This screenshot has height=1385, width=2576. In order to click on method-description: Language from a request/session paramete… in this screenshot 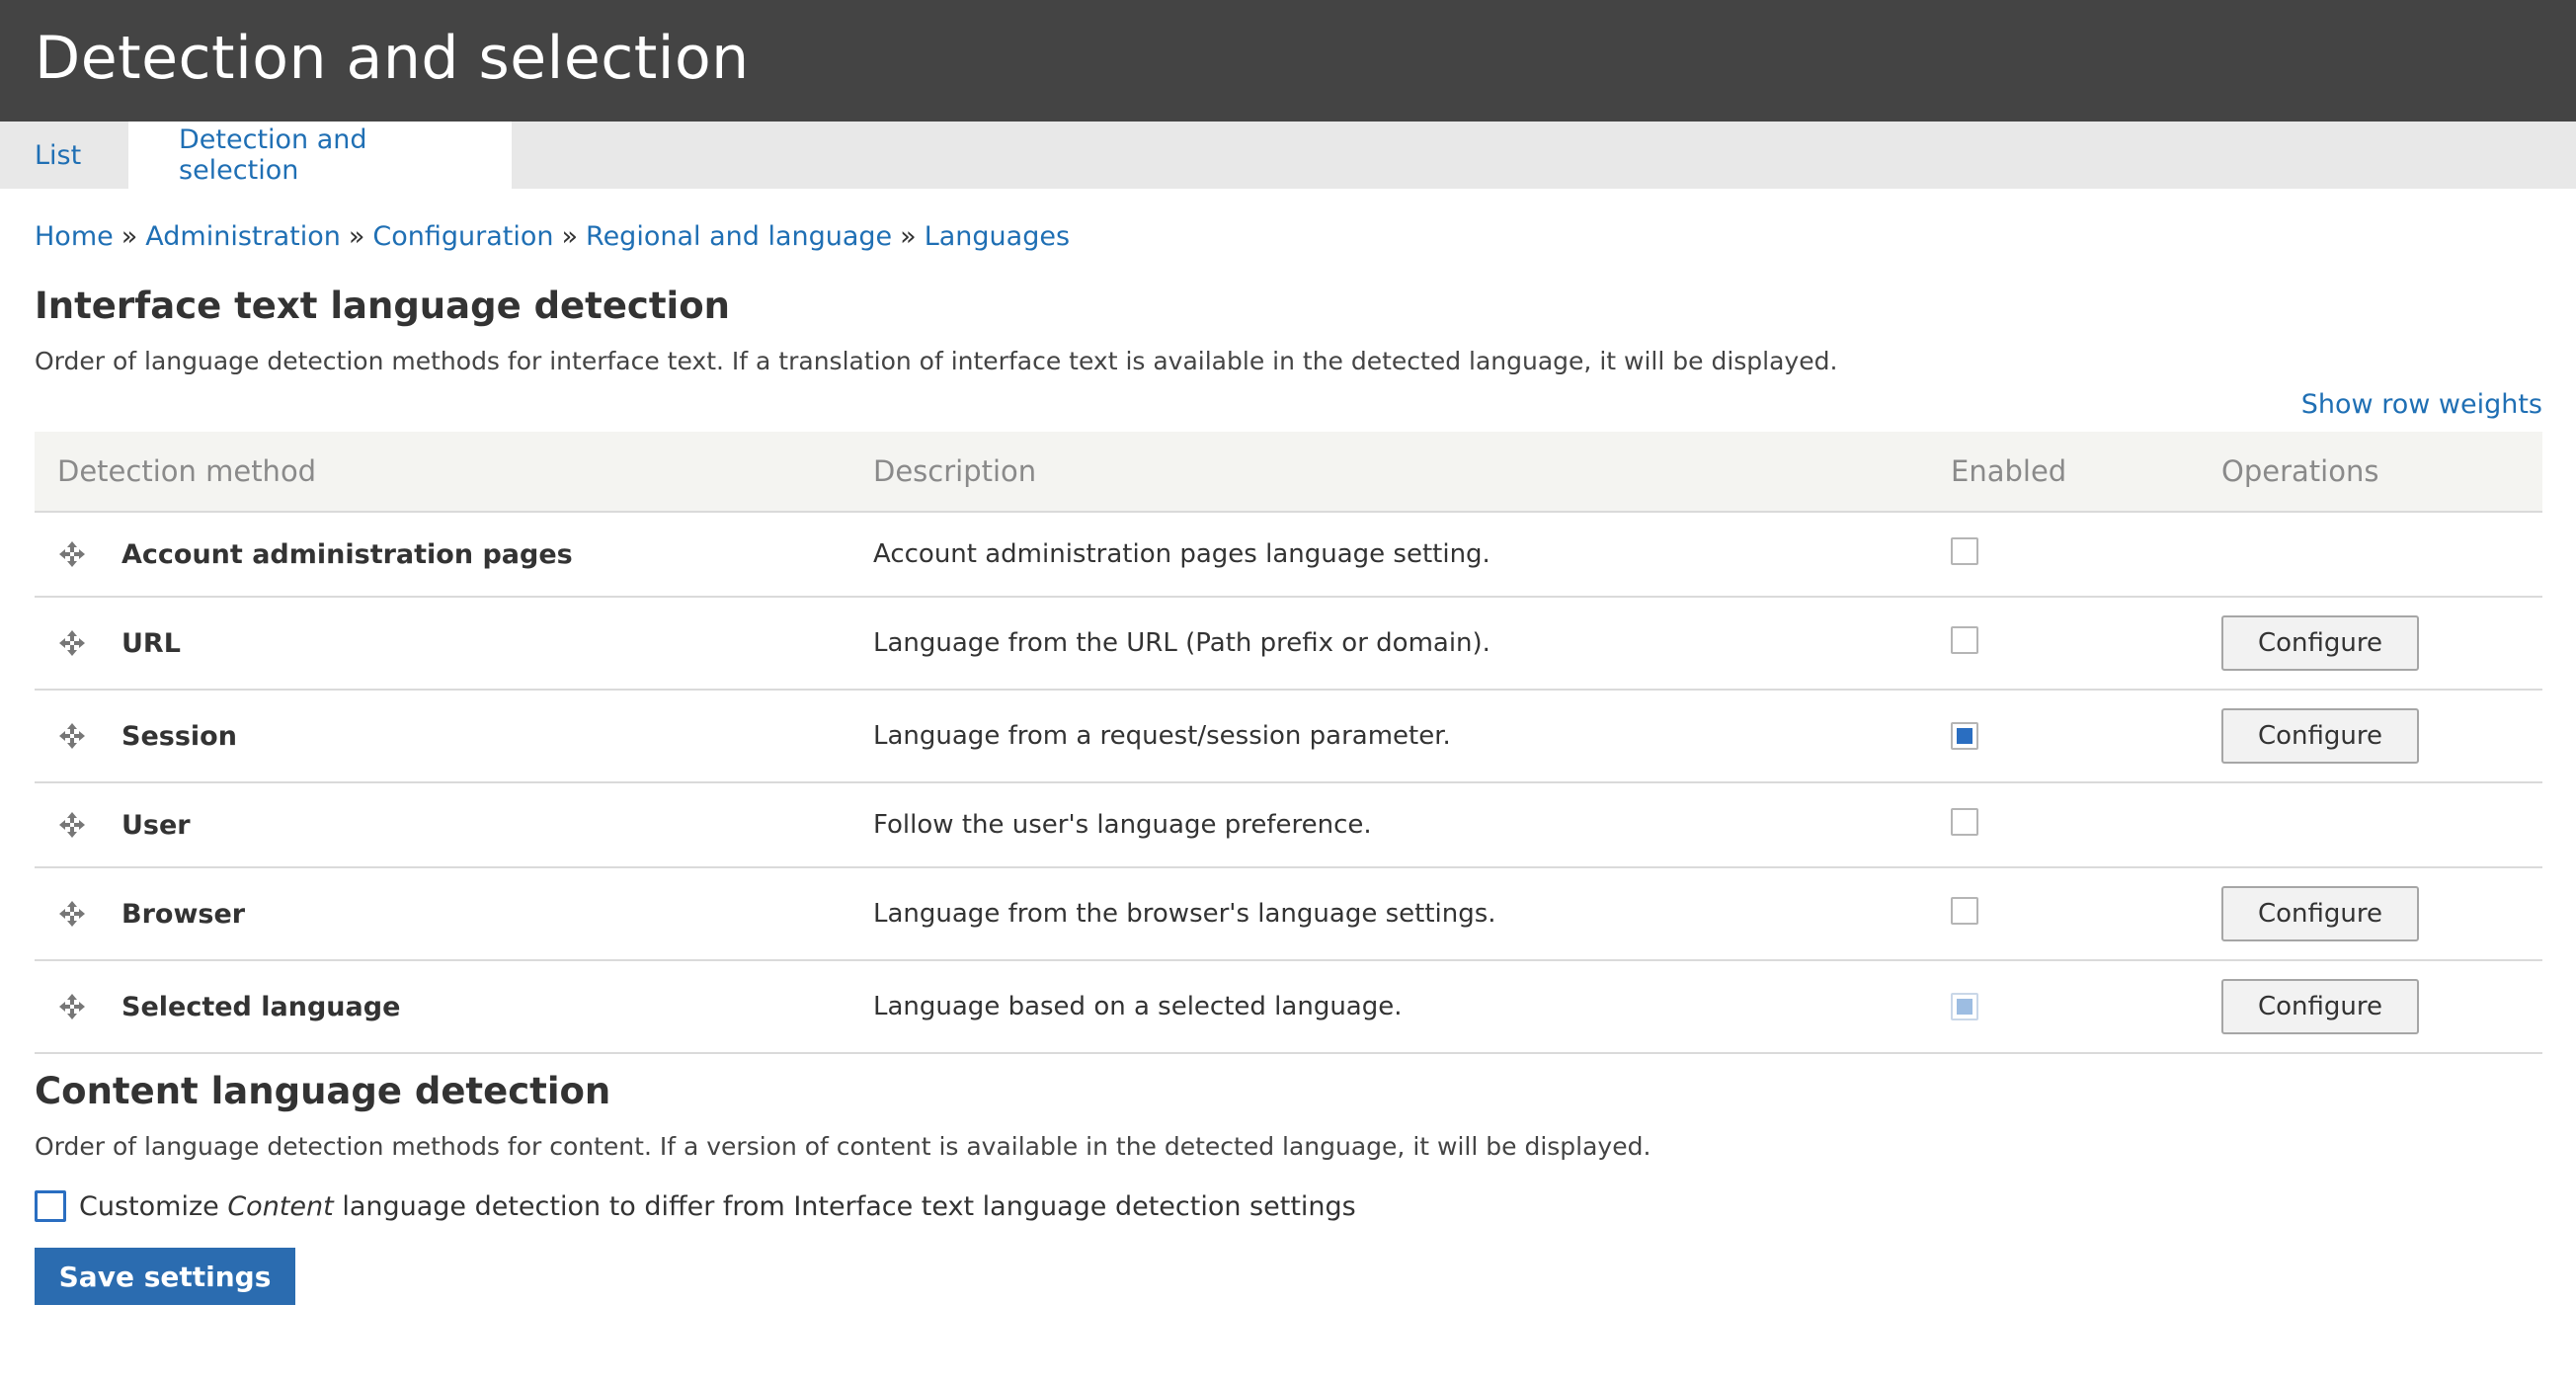, I will do `click(1412, 736)`.